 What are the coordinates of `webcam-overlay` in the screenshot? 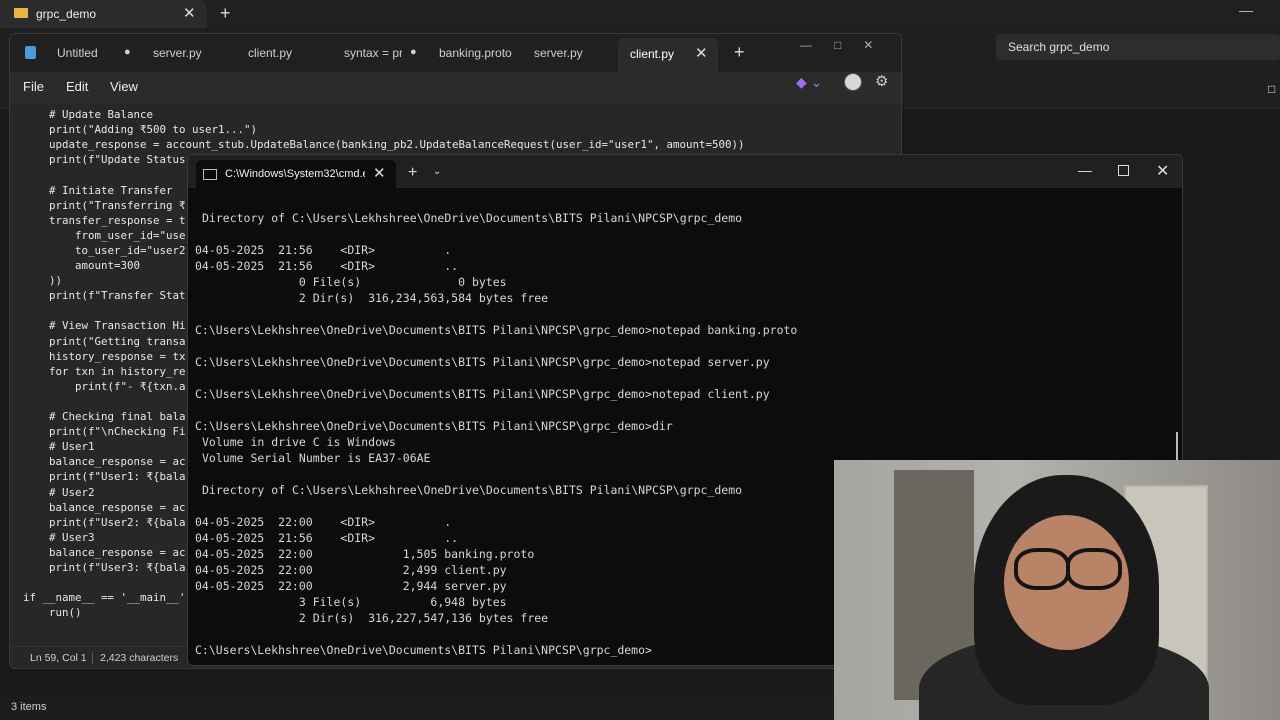 It's located at (1057, 590).